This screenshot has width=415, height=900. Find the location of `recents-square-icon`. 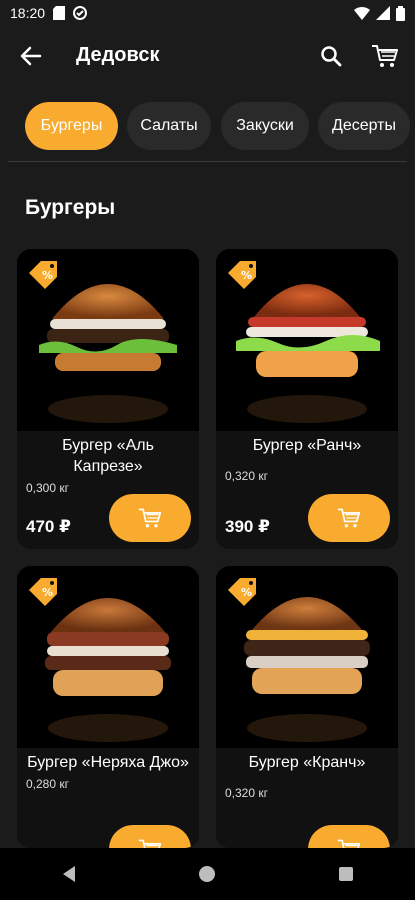

recents-square-icon is located at coordinates (345, 874).